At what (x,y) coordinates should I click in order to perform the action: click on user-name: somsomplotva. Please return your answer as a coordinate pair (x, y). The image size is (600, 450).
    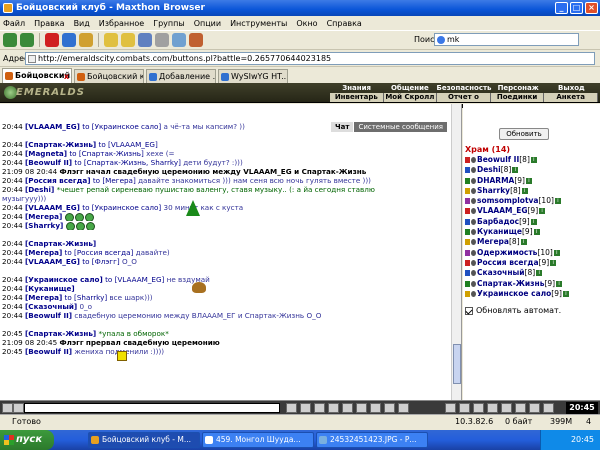
    Looking at the image, I should click on (508, 200).